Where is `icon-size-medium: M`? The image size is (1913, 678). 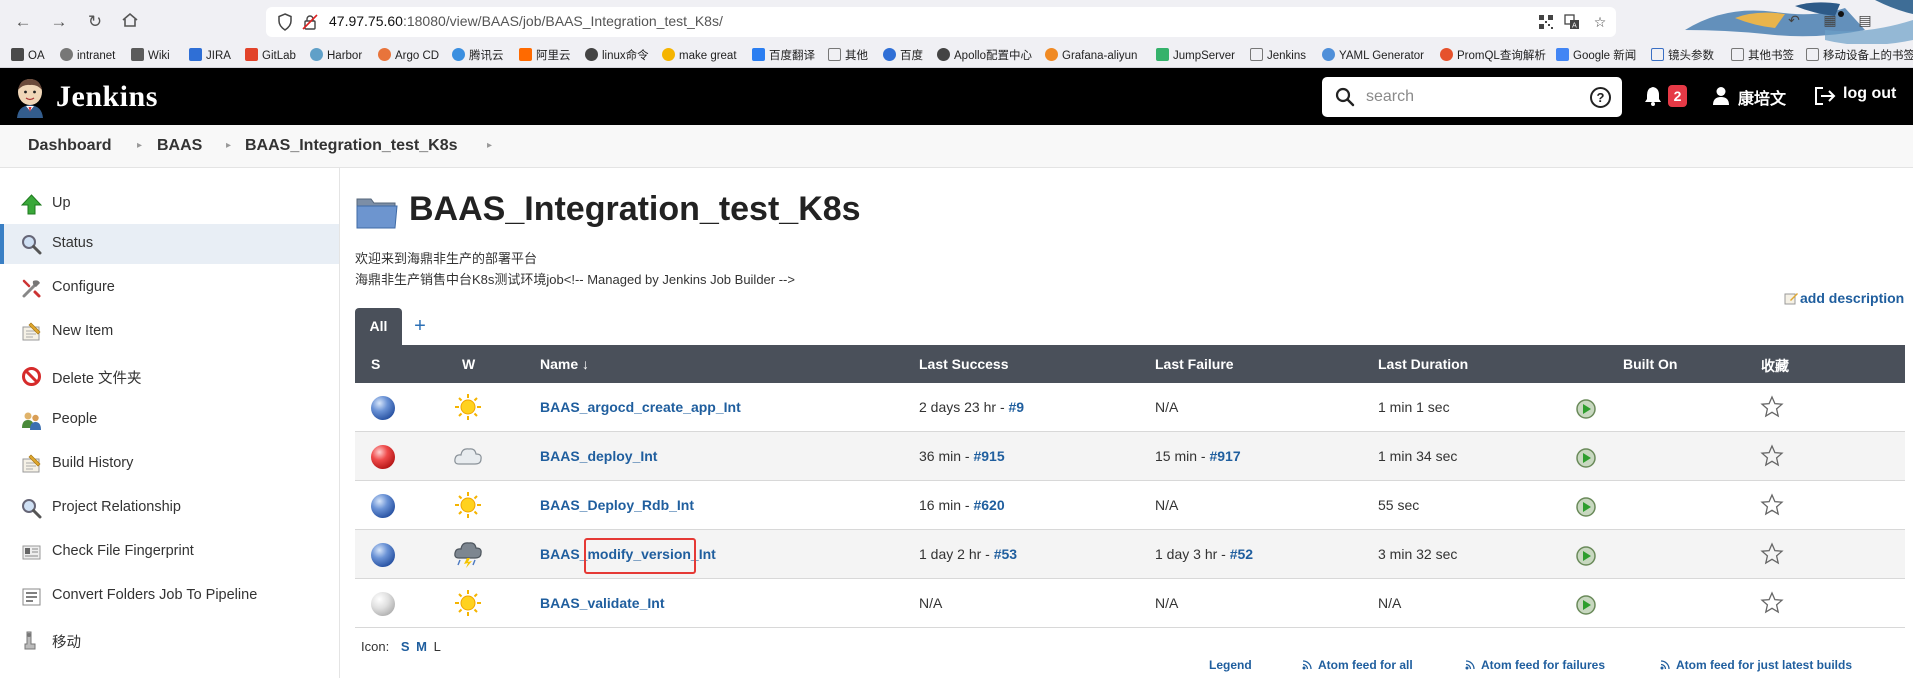 icon-size-medium: M is located at coordinates (421, 646).